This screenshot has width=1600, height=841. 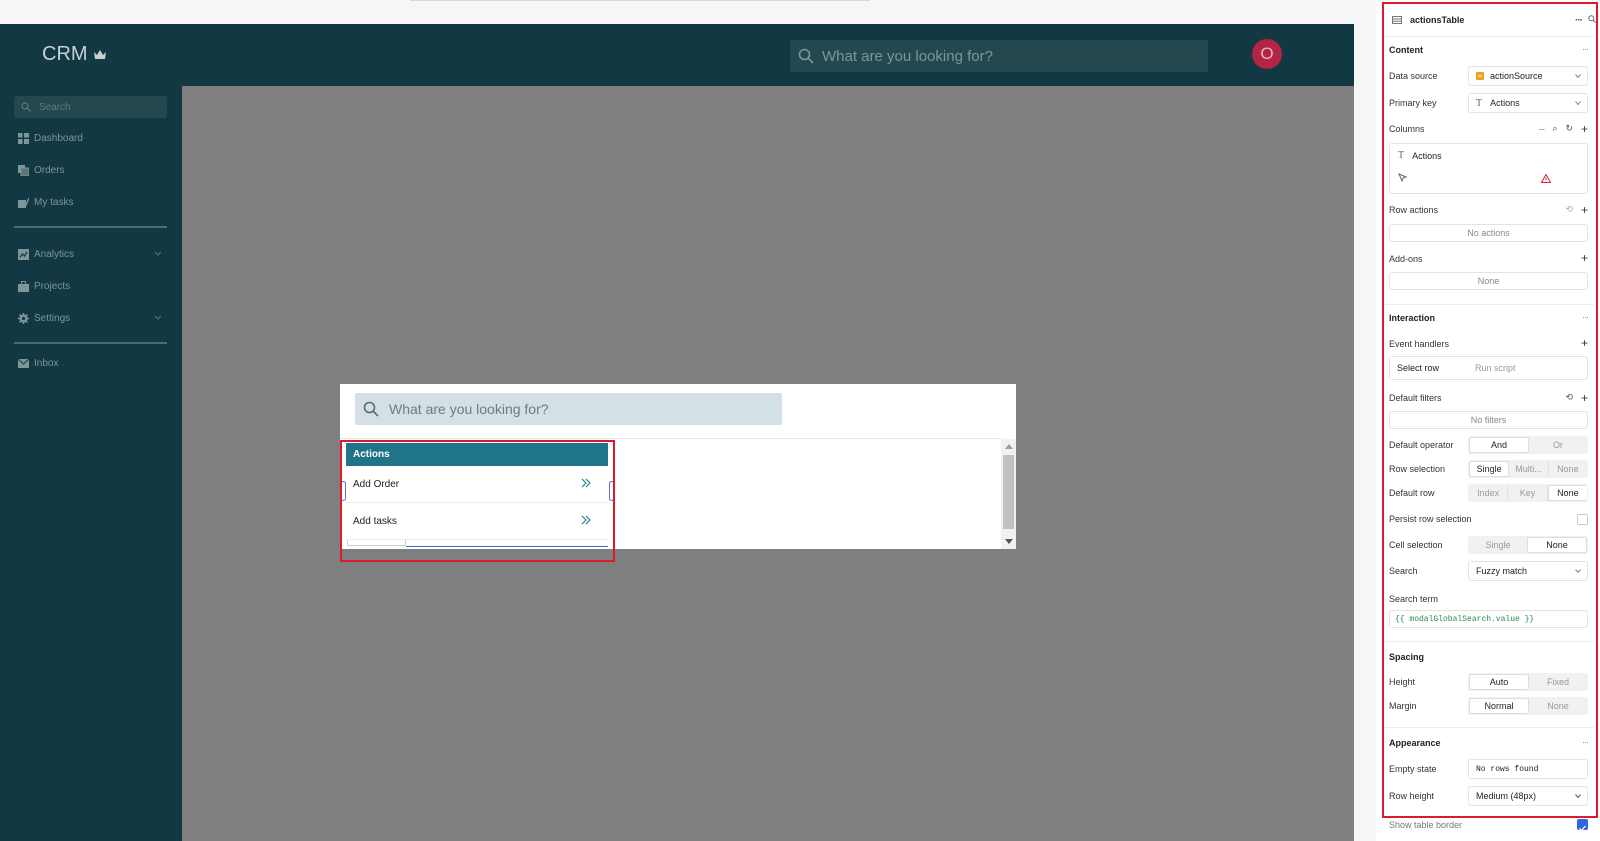 What do you see at coordinates (1498, 545) in the screenshot?
I see `cell-selection-option-single: Single` at bounding box center [1498, 545].